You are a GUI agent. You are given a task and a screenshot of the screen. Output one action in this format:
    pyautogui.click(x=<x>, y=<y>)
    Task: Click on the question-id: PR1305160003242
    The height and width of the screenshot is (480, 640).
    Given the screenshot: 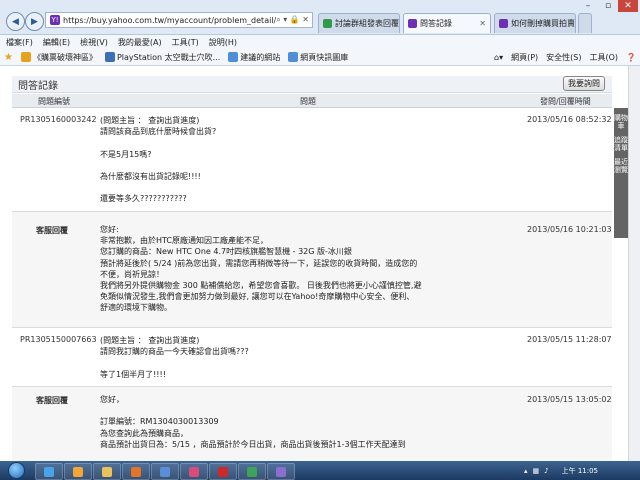 What is the action you would take?
    pyautogui.click(x=58, y=119)
    